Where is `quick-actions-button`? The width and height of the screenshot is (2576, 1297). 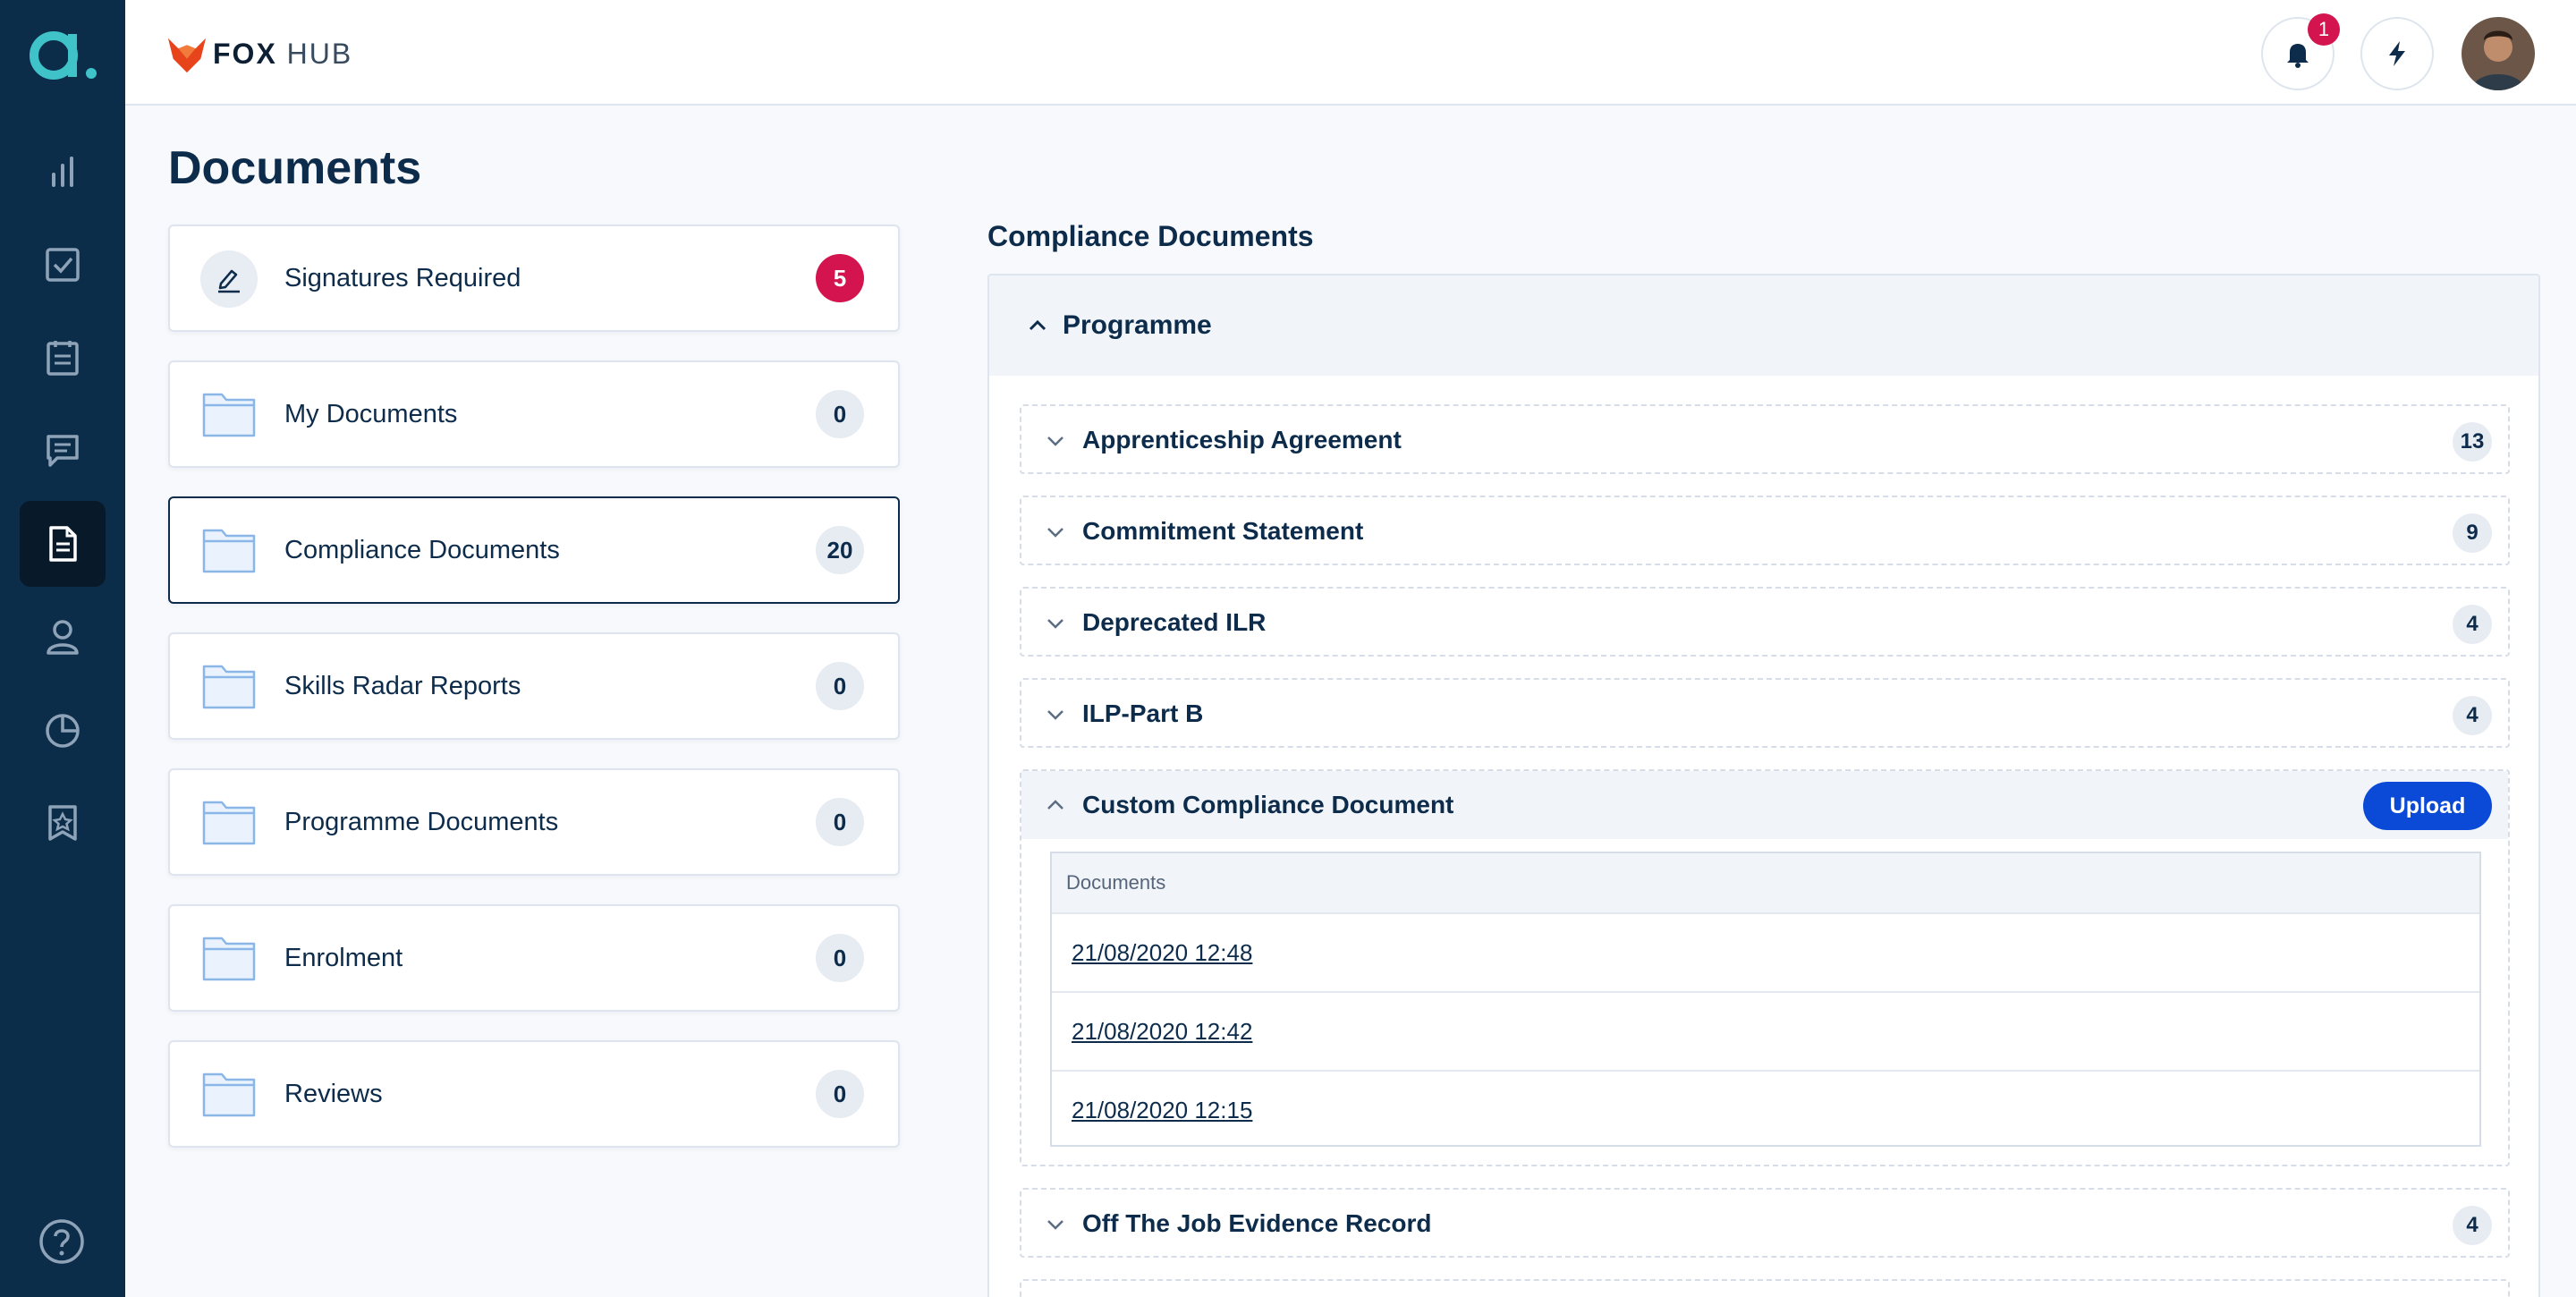 quick-actions-button is located at coordinates (2397, 53).